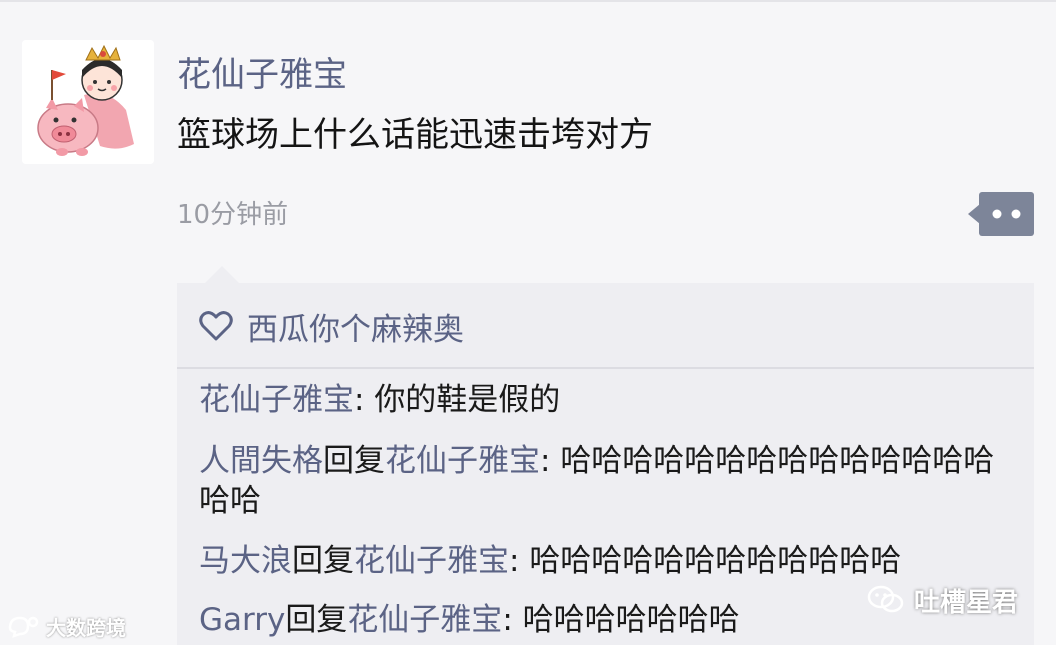  I want to click on comment-item: 马大浪回复花仙子雅宝: 哈哈哈哈哈哈哈哈哈哈哈哈, so click(609, 561).